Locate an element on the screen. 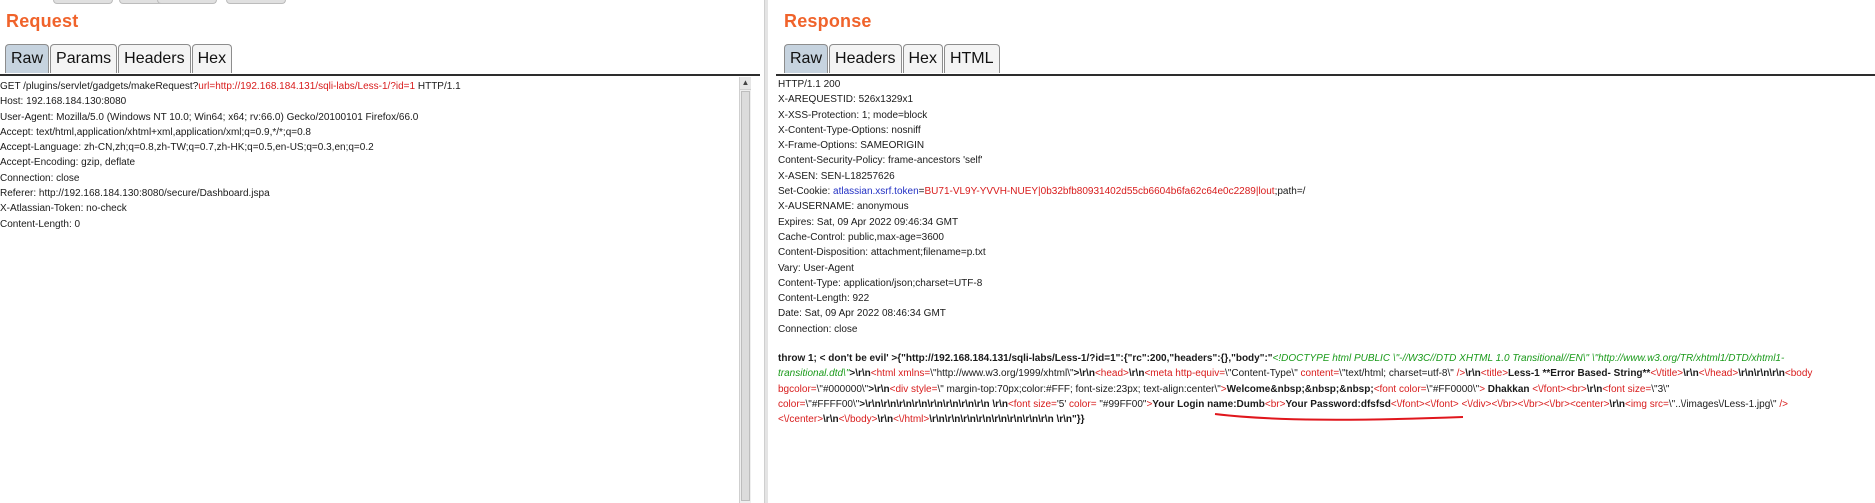 Image resolution: width=1875 pixels, height=503 pixels. request-header-line: Connection: close is located at coordinates (40, 178).